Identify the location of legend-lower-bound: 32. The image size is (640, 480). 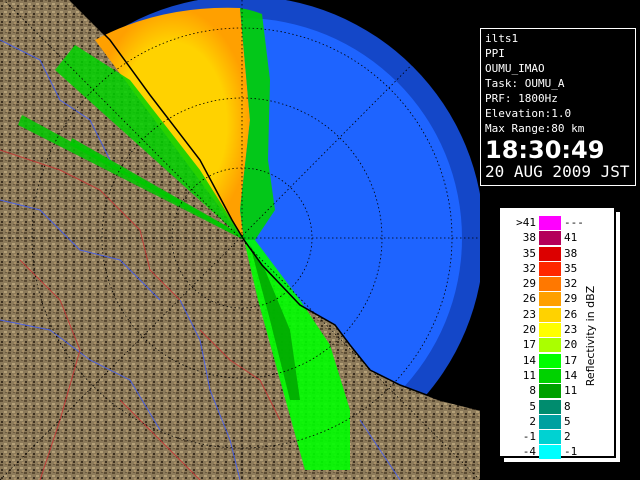
(529, 268).